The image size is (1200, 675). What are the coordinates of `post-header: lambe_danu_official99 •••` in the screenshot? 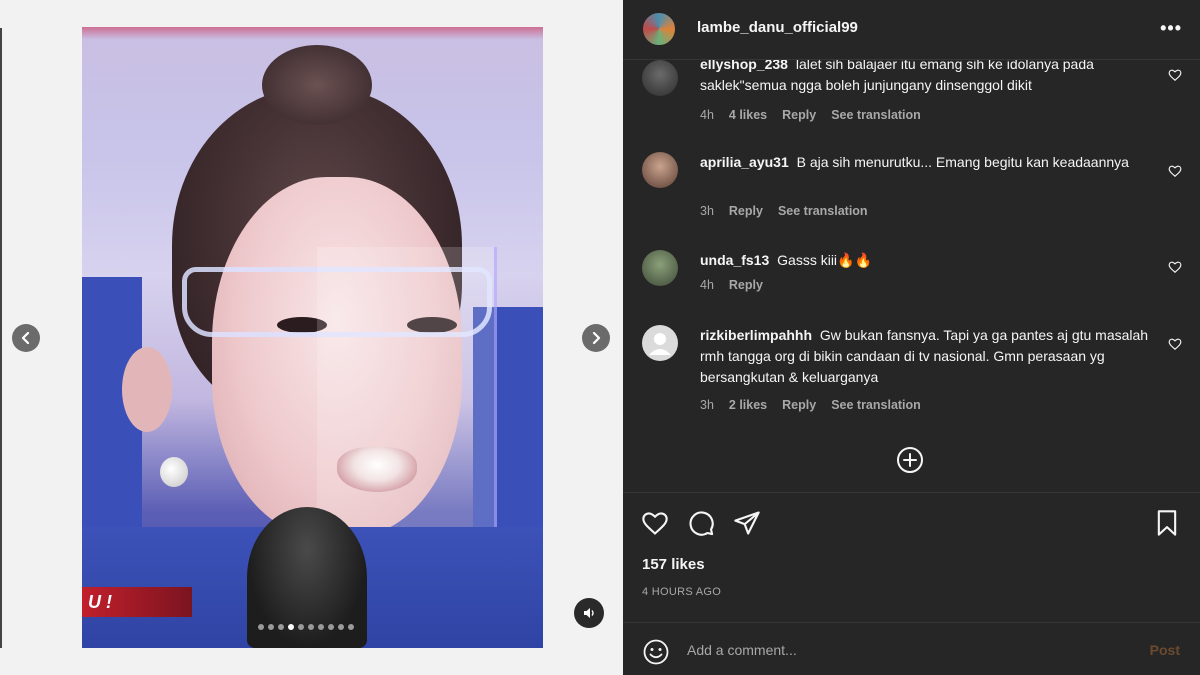 It's located at (911, 30).